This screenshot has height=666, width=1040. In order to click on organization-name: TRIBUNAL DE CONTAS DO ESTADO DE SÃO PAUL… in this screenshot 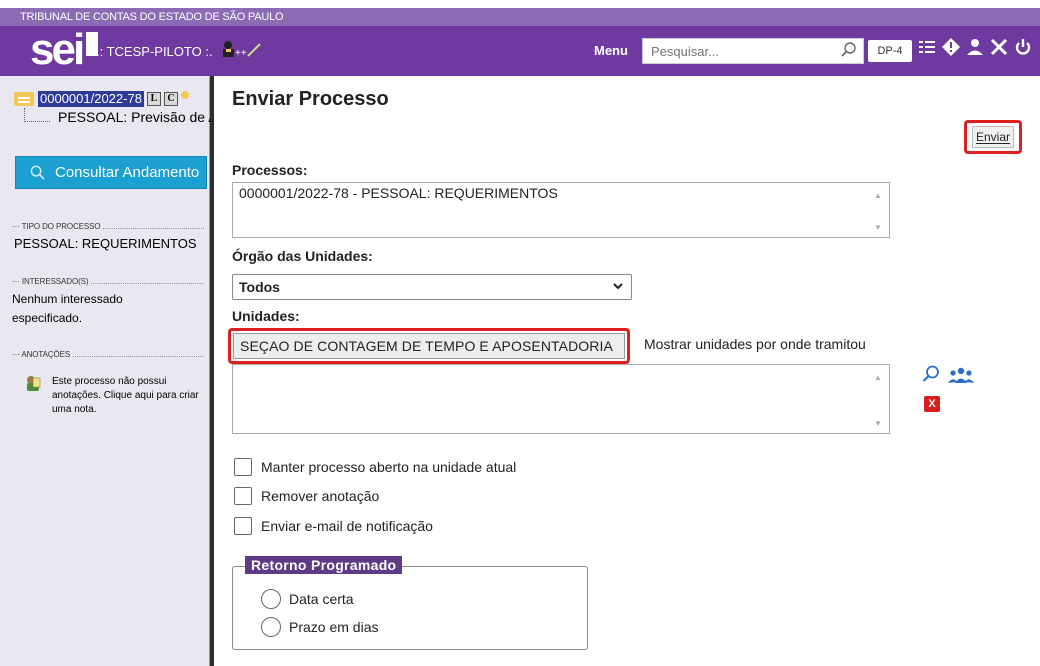, I will do `click(152, 17)`.